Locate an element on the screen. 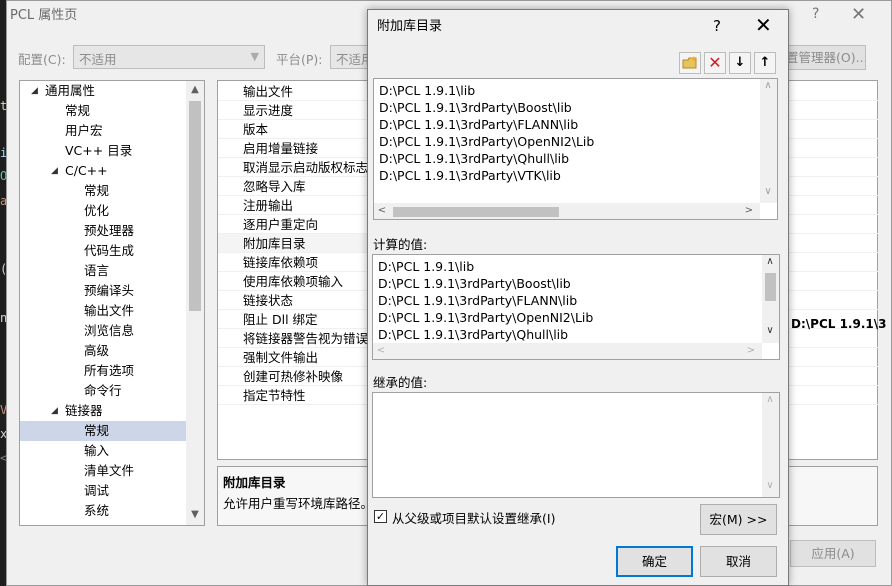 Image resolution: width=892 pixels, height=586 pixels. property-row: 阻止 Dll 绑定 is located at coordinates (293, 319).